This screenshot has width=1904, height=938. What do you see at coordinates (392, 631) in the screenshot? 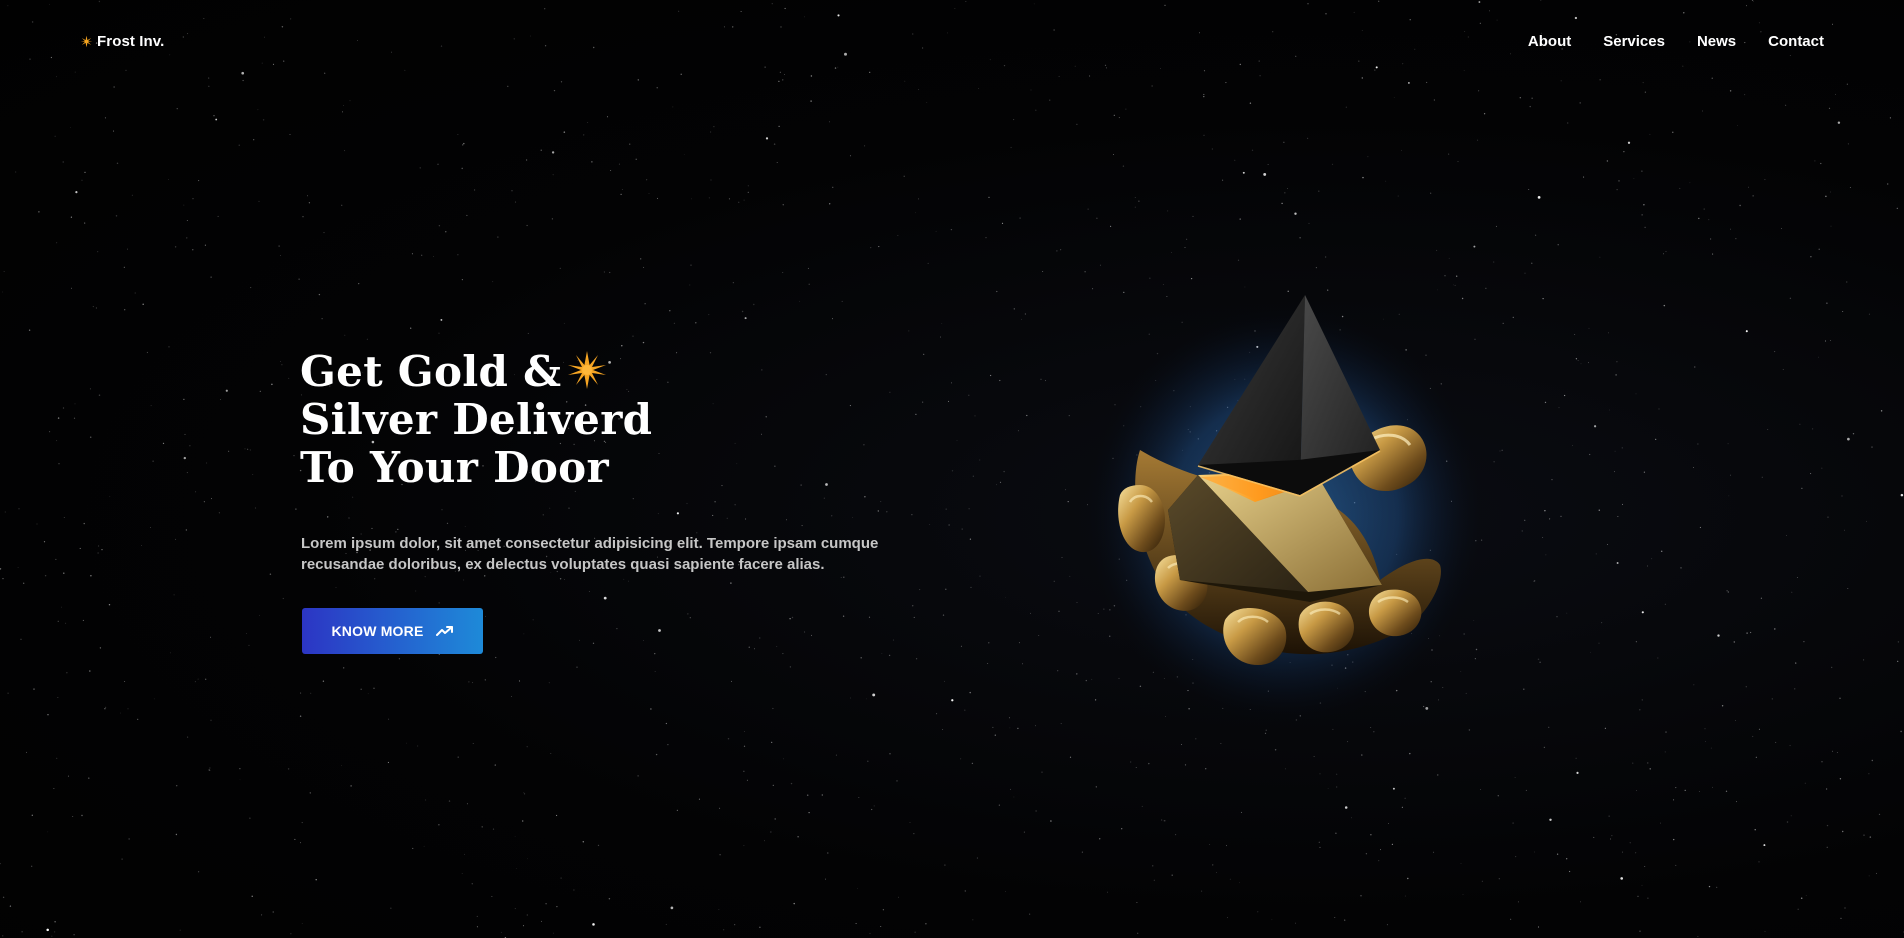
I see `know-more-button: KNOW MORE` at bounding box center [392, 631].